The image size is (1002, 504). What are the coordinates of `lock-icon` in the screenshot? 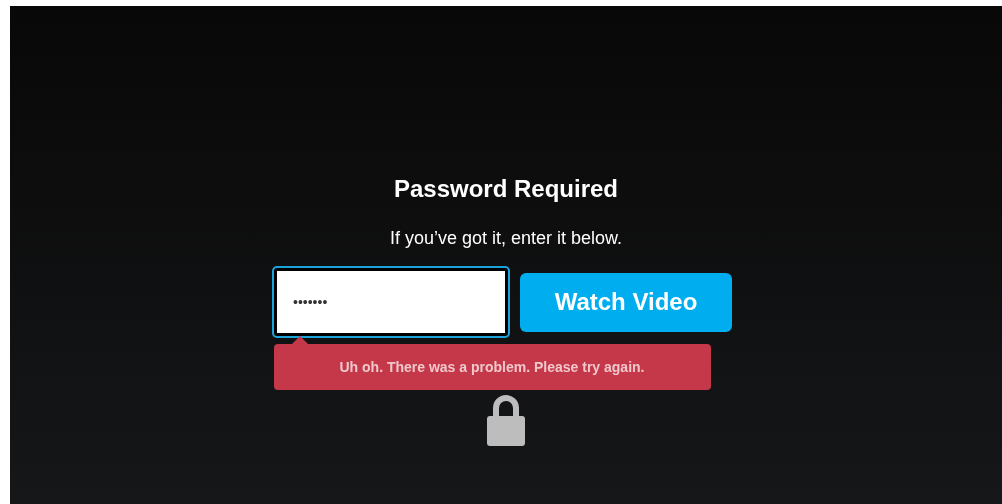 It's located at (506, 419).